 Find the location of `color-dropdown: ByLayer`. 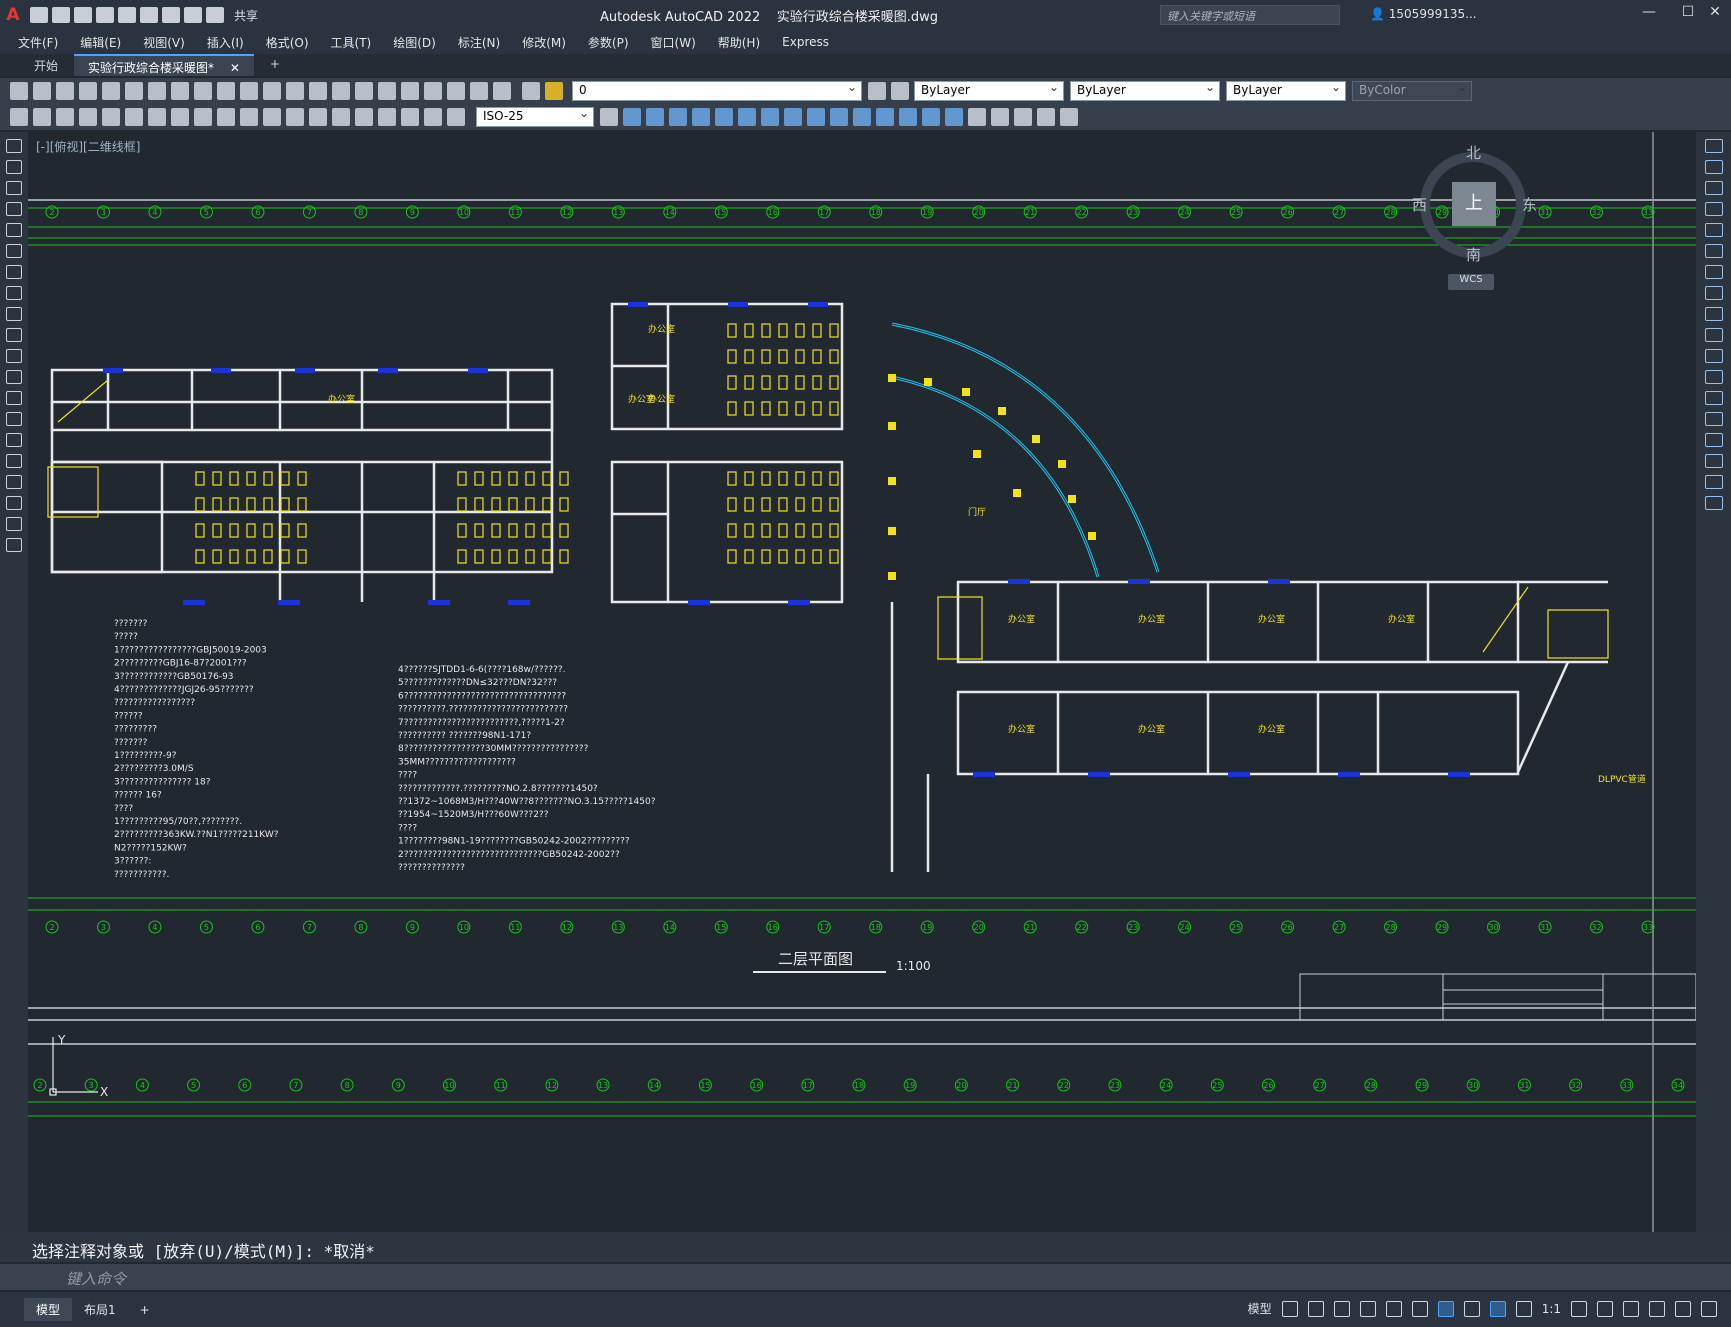

color-dropdown: ByLayer is located at coordinates (989, 90).